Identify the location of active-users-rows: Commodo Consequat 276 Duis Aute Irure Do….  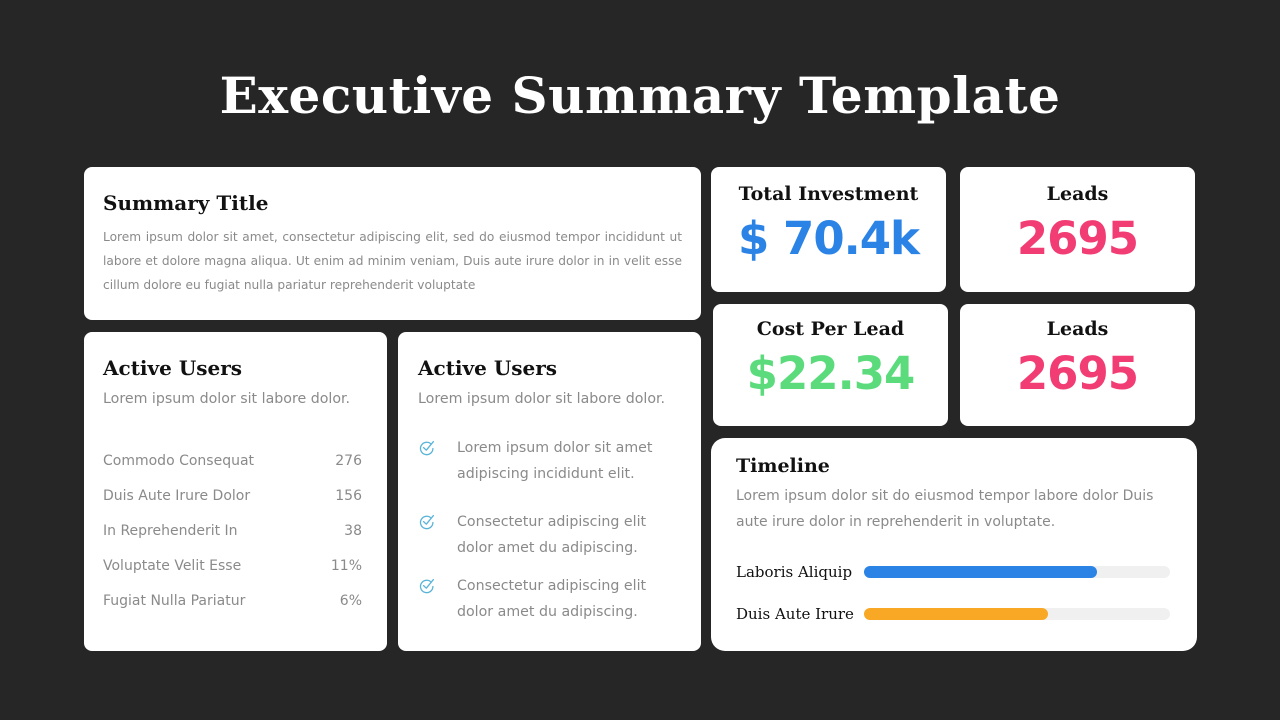
(235, 531).